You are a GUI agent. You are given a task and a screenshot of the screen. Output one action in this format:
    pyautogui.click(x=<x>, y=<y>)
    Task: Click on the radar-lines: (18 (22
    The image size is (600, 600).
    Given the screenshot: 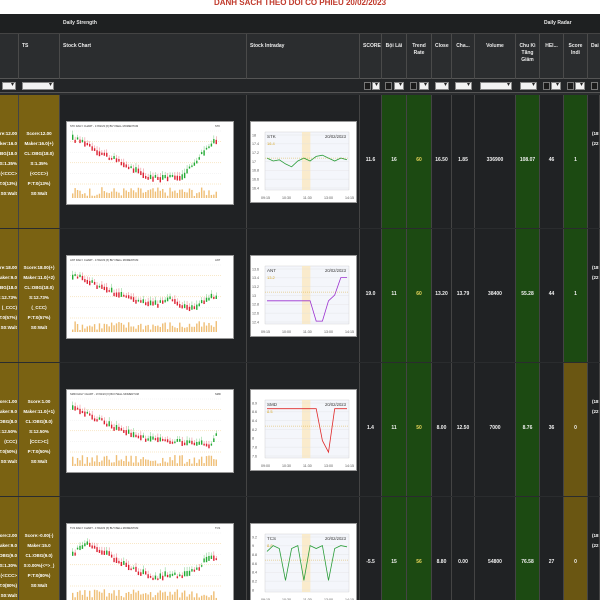 What is the action you would take?
    pyautogui.click(x=595, y=407)
    